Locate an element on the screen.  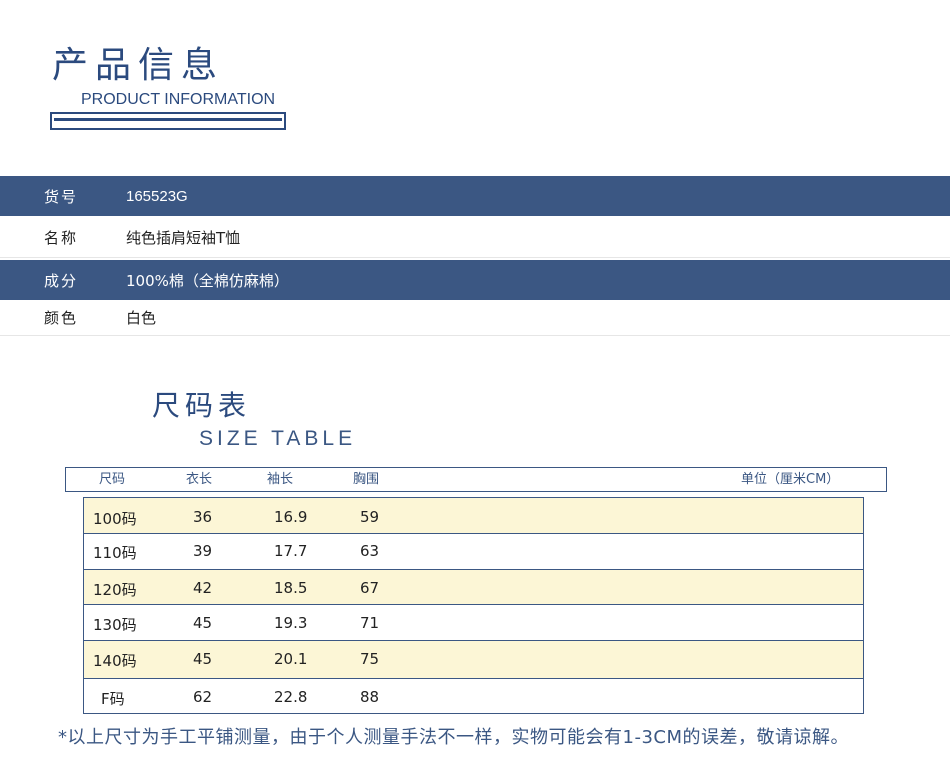
info-value: 165523G is located at coordinates (157, 196).